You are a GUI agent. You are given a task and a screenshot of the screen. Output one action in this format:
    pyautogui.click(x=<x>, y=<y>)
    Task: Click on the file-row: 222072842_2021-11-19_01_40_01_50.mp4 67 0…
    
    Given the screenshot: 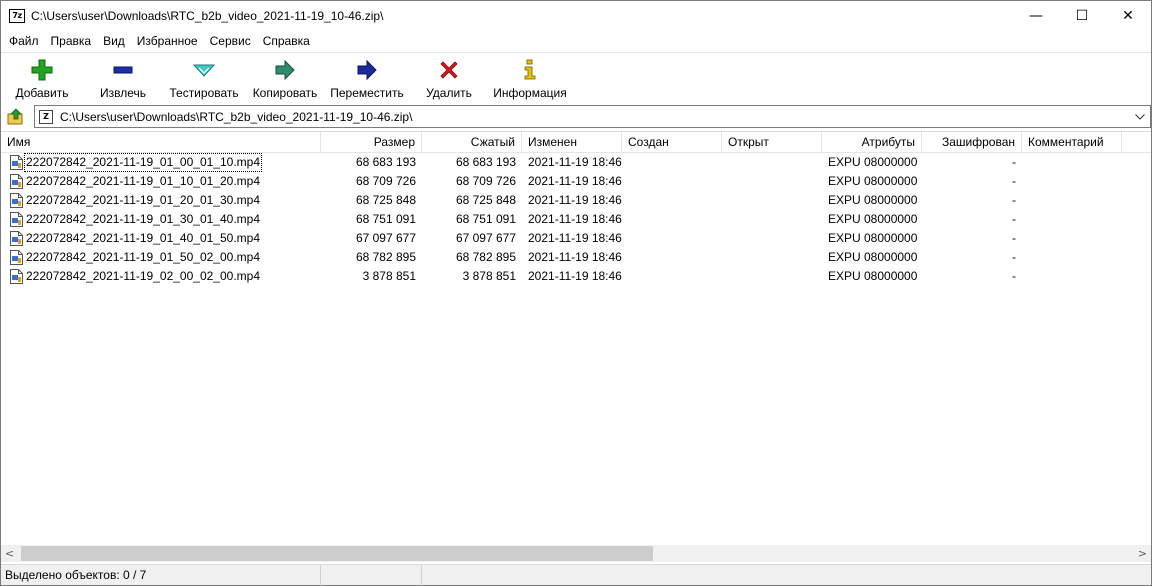 What is the action you would take?
    pyautogui.click(x=576, y=238)
    